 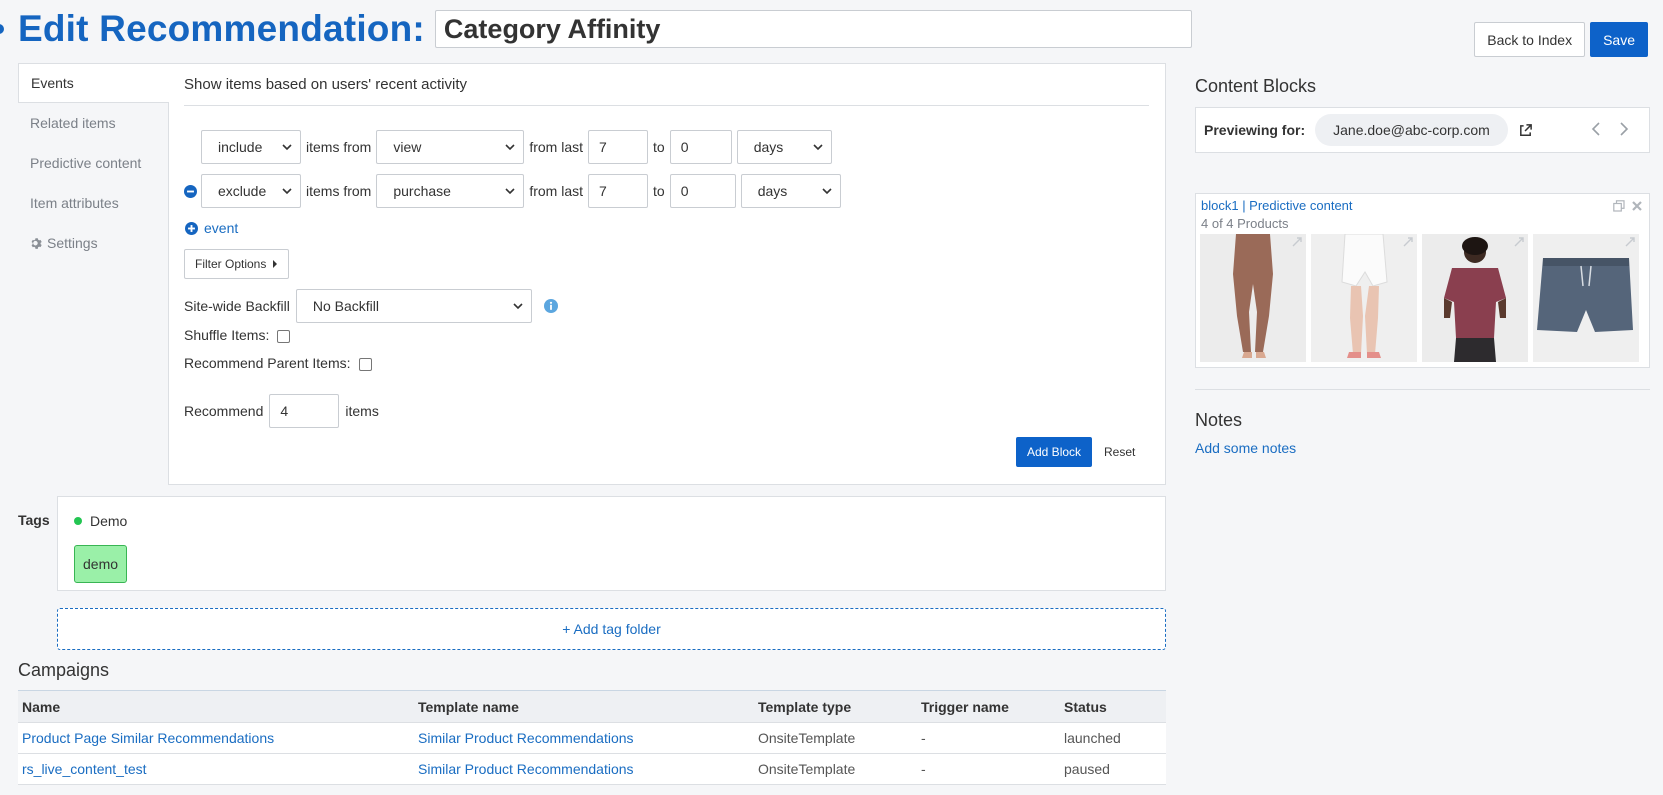 What do you see at coordinates (221, 28) in the screenshot?
I see `page-title: Edit Recommendation:` at bounding box center [221, 28].